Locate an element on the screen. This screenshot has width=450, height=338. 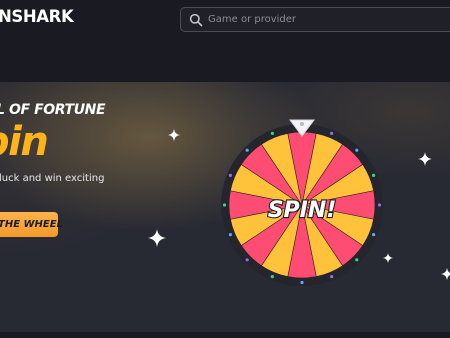
hero-headline: pin is located at coordinates (24, 142).